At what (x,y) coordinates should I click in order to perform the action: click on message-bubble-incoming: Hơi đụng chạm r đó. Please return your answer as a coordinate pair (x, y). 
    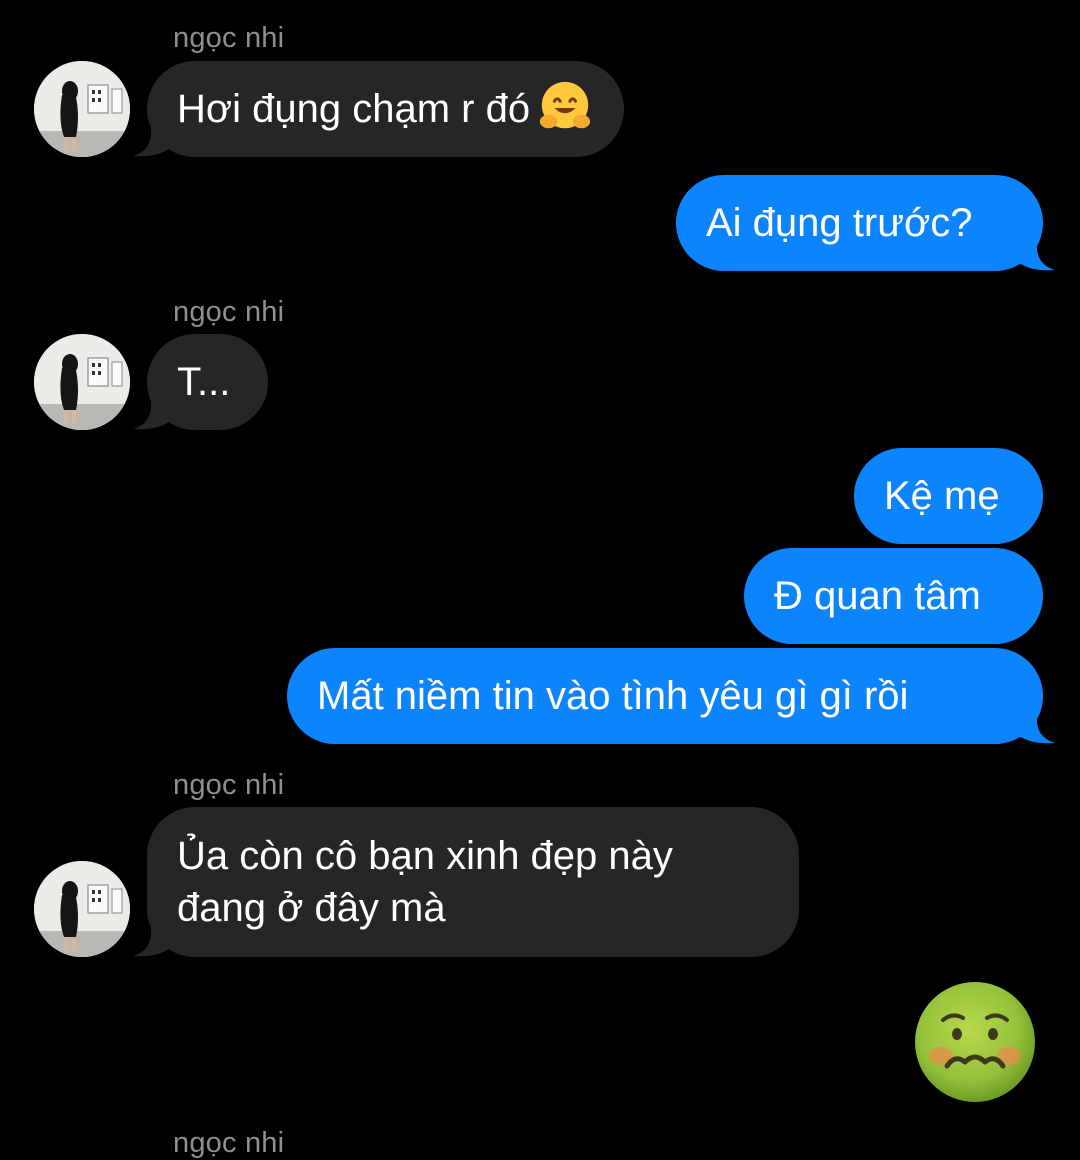
    Looking at the image, I should click on (386, 109).